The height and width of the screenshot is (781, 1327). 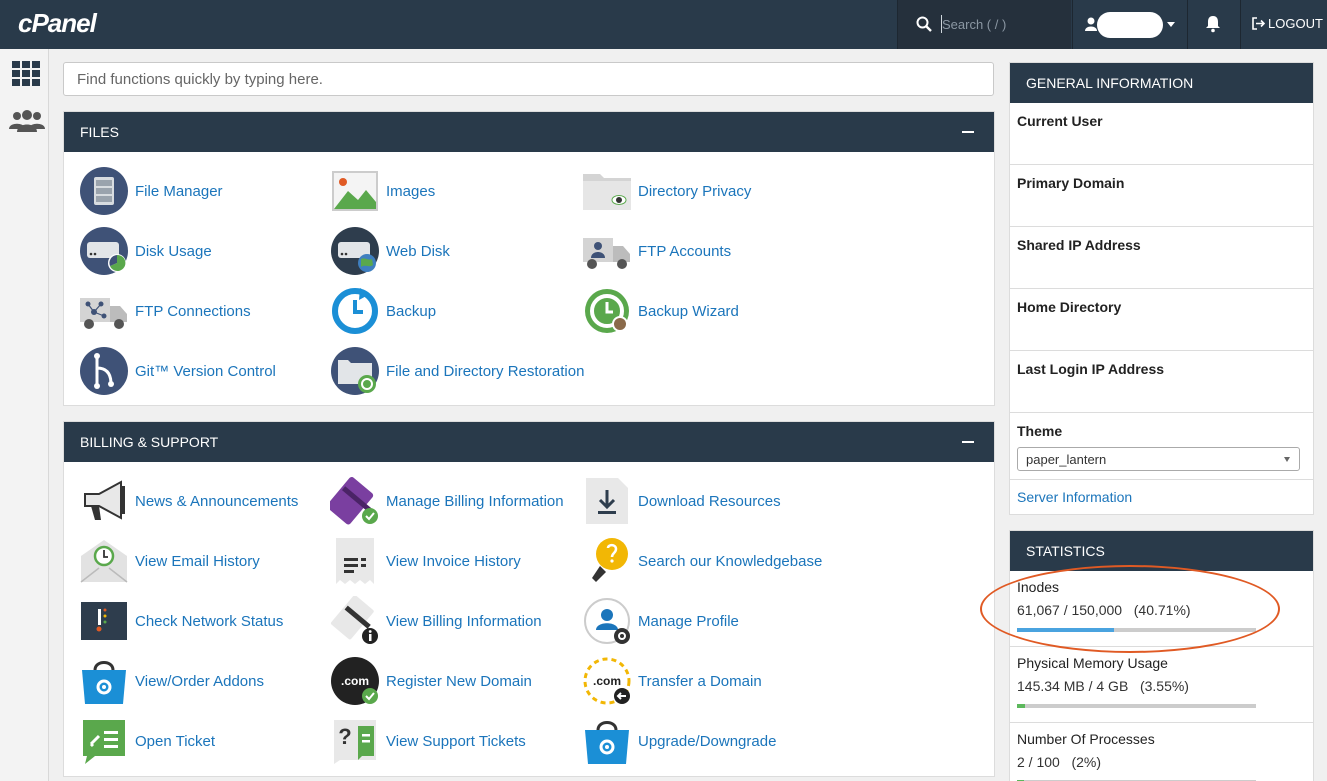 I want to click on news-announcements-link: News & Announcements, so click(x=199, y=501).